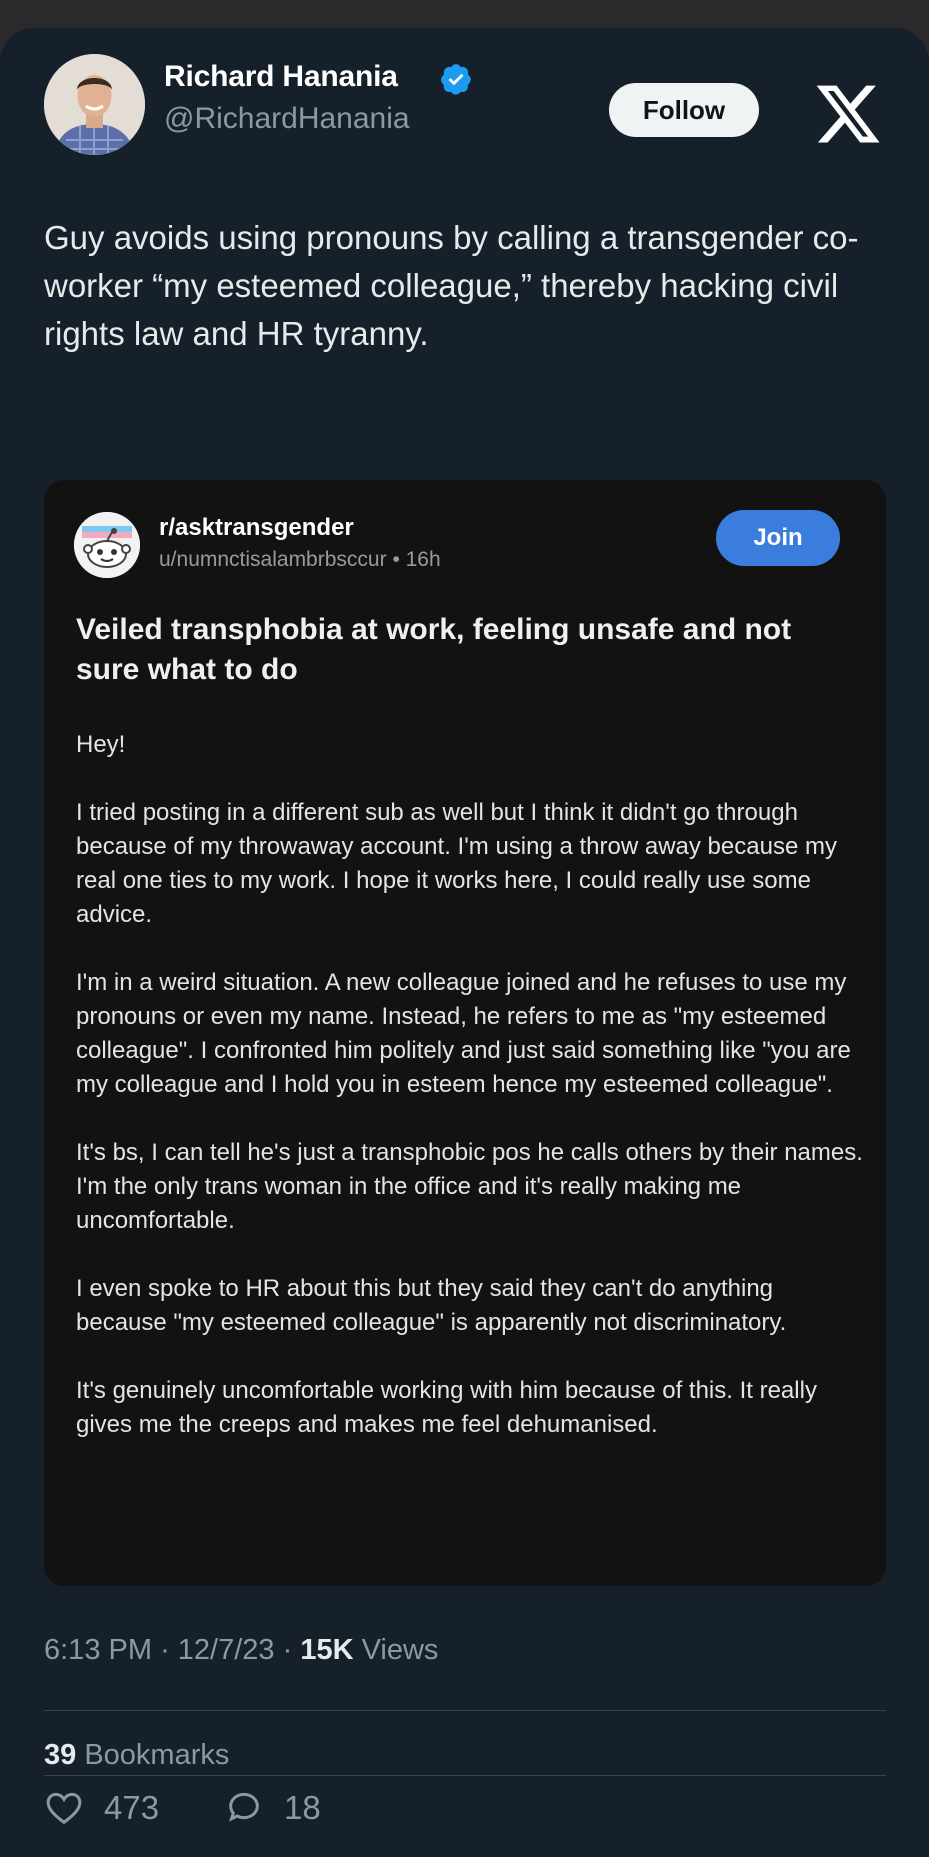 This screenshot has width=929, height=1857. I want to click on views-label: Views, so click(400, 1650).